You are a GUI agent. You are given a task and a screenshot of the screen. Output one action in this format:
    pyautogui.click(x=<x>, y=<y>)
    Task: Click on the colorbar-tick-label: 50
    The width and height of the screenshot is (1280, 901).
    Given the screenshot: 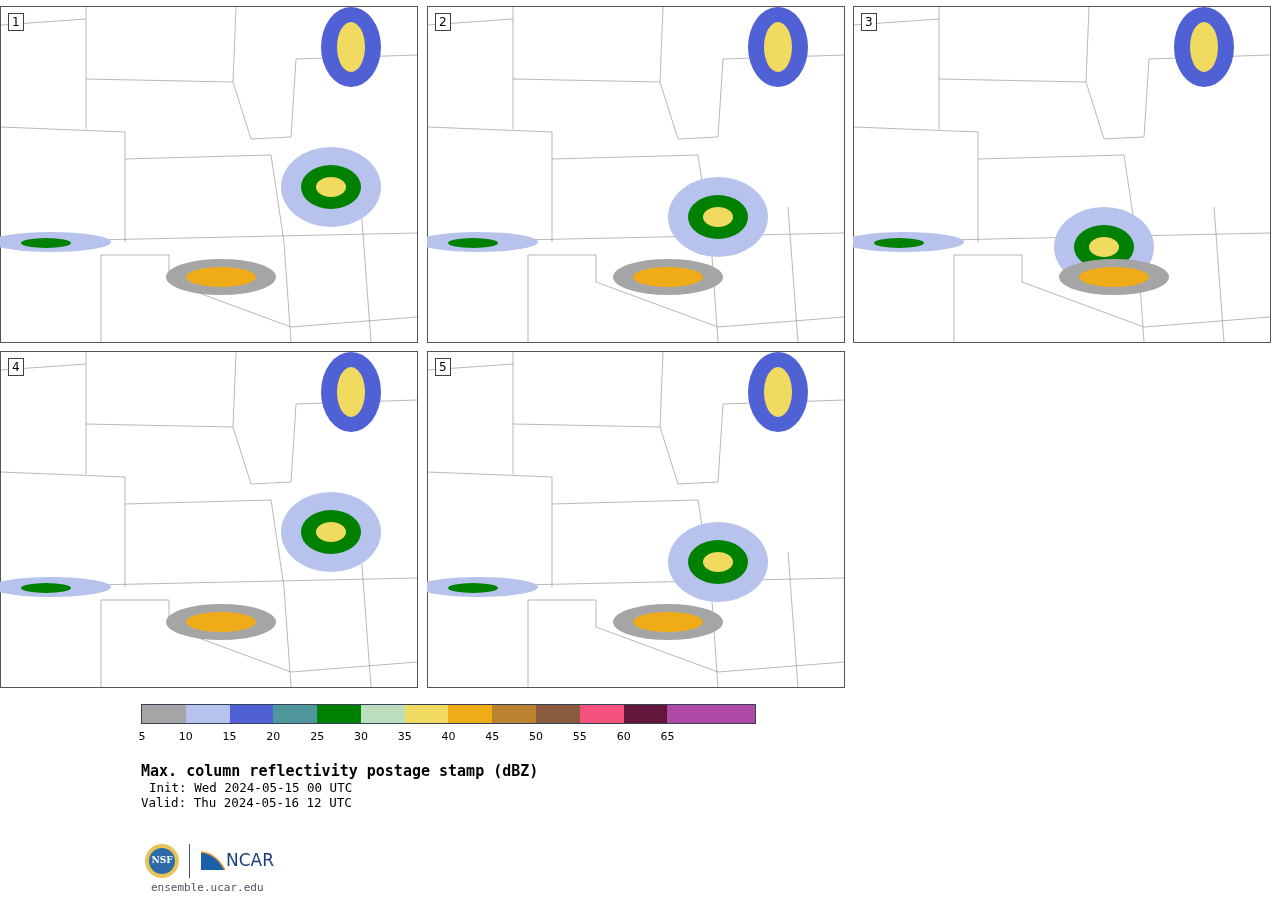 What is the action you would take?
    pyautogui.click(x=536, y=736)
    